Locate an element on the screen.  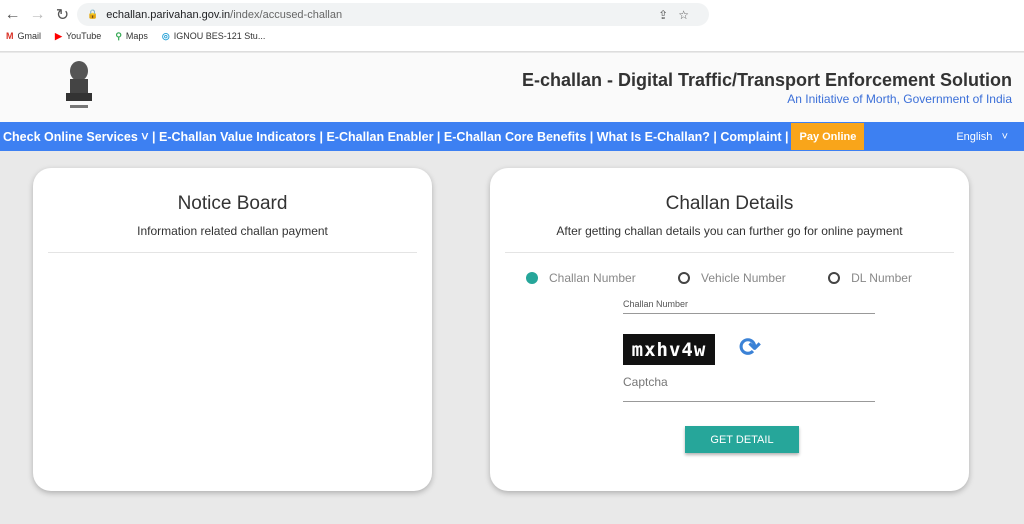
radio-dl-number: DL Number is located at coordinates (870, 278).